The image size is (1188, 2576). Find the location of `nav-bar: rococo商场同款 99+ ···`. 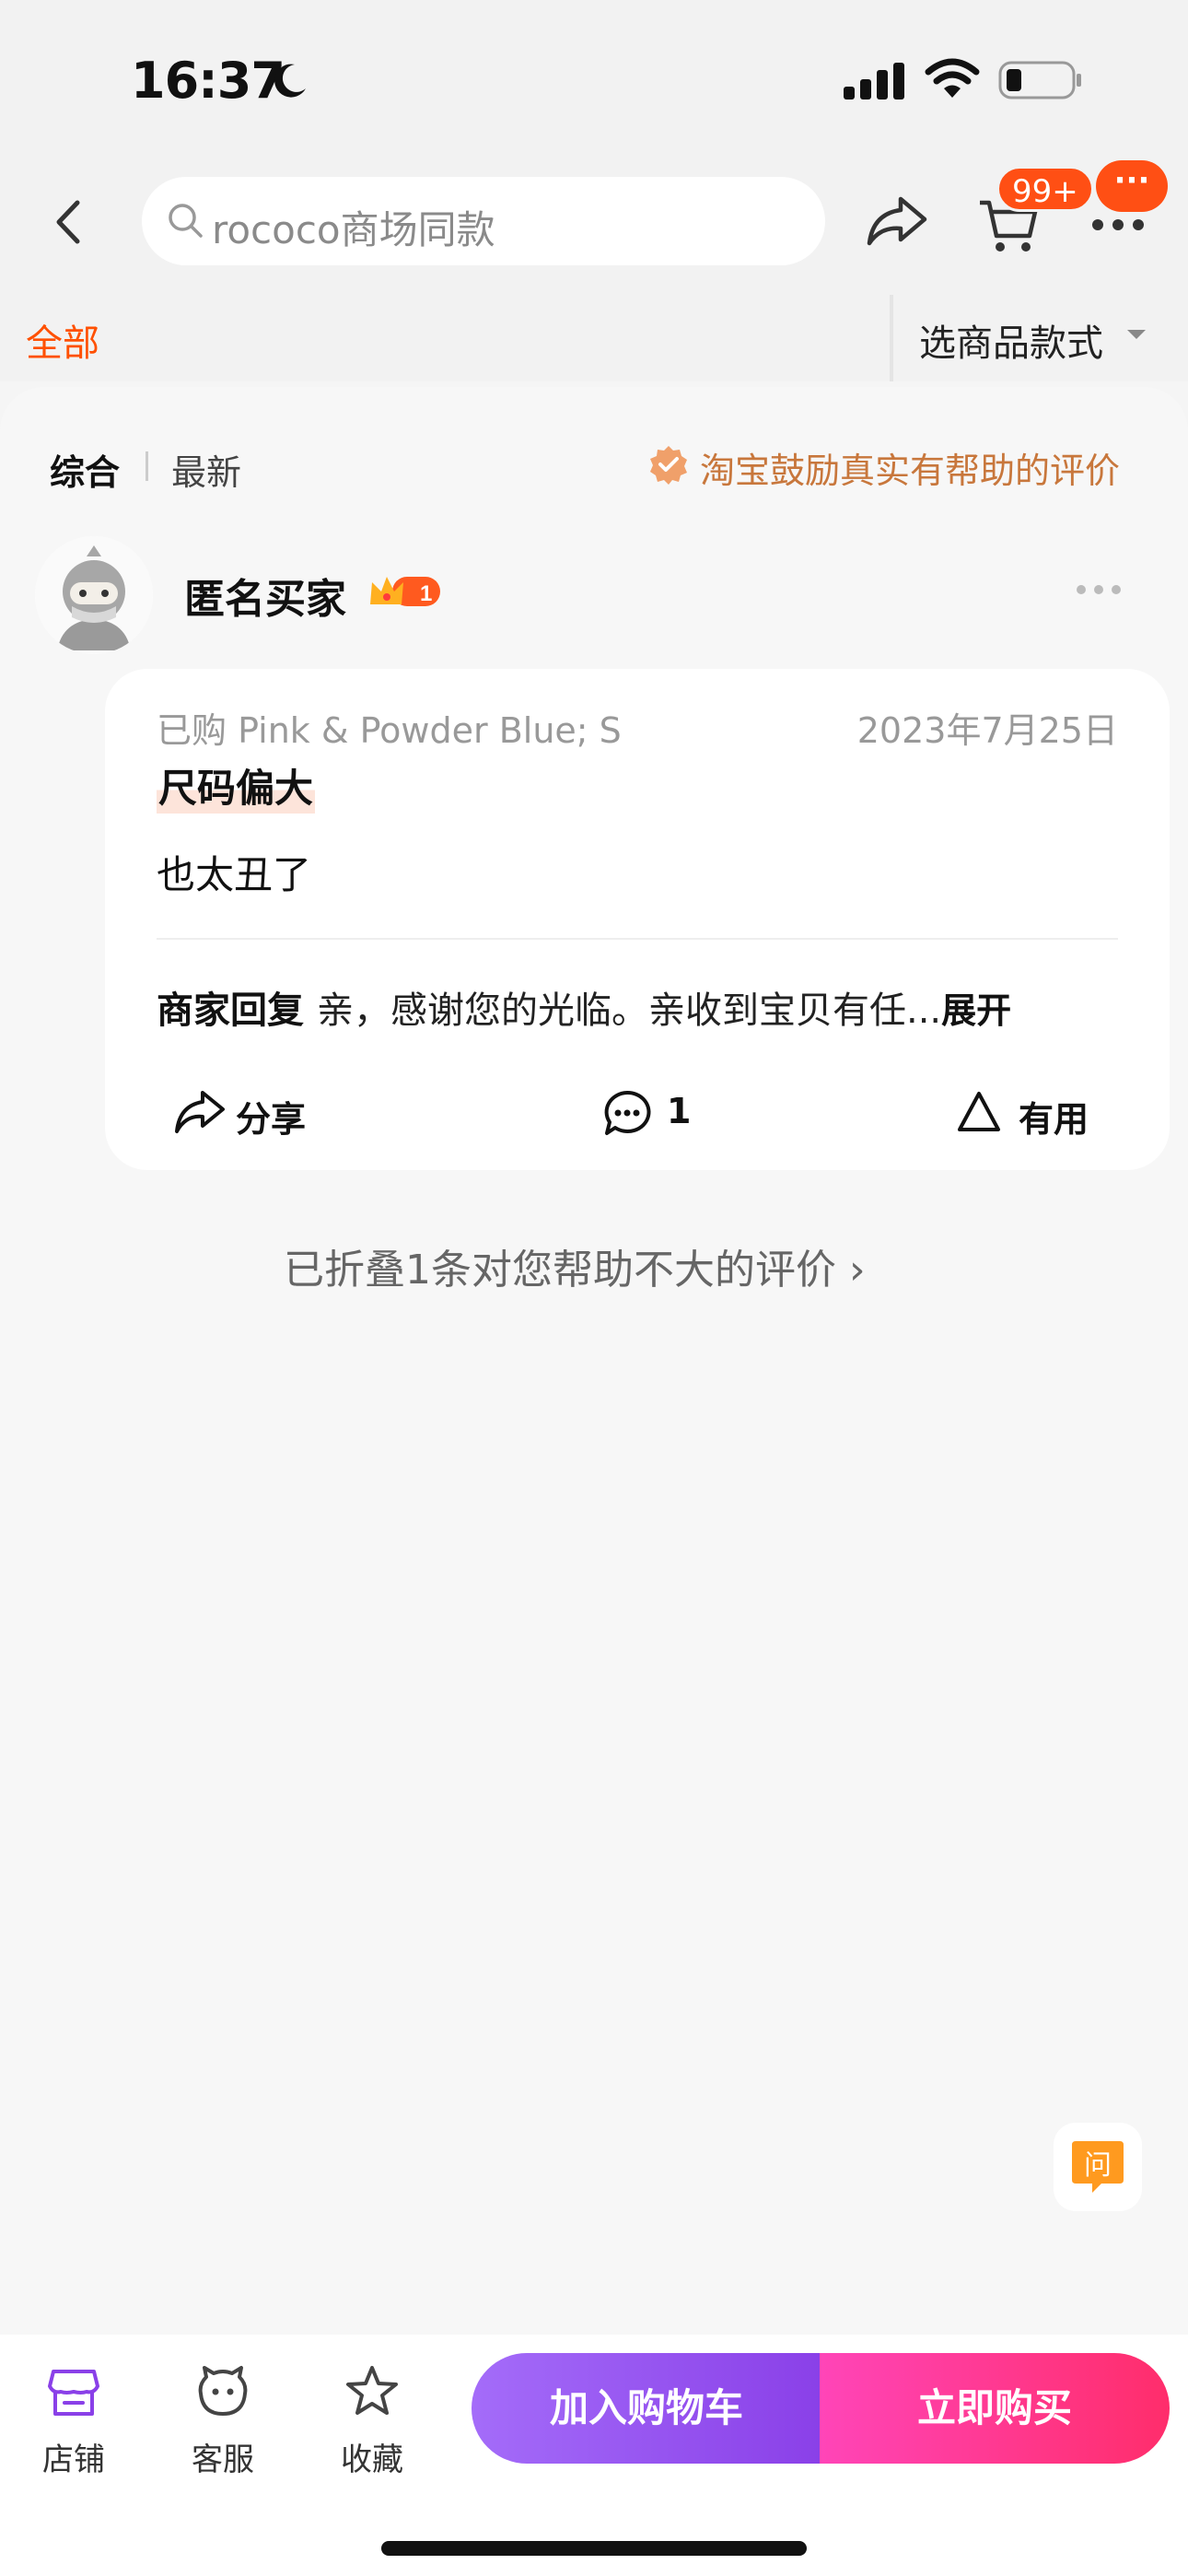

nav-bar: rococo商场同款 99+ ··· is located at coordinates (594, 222).